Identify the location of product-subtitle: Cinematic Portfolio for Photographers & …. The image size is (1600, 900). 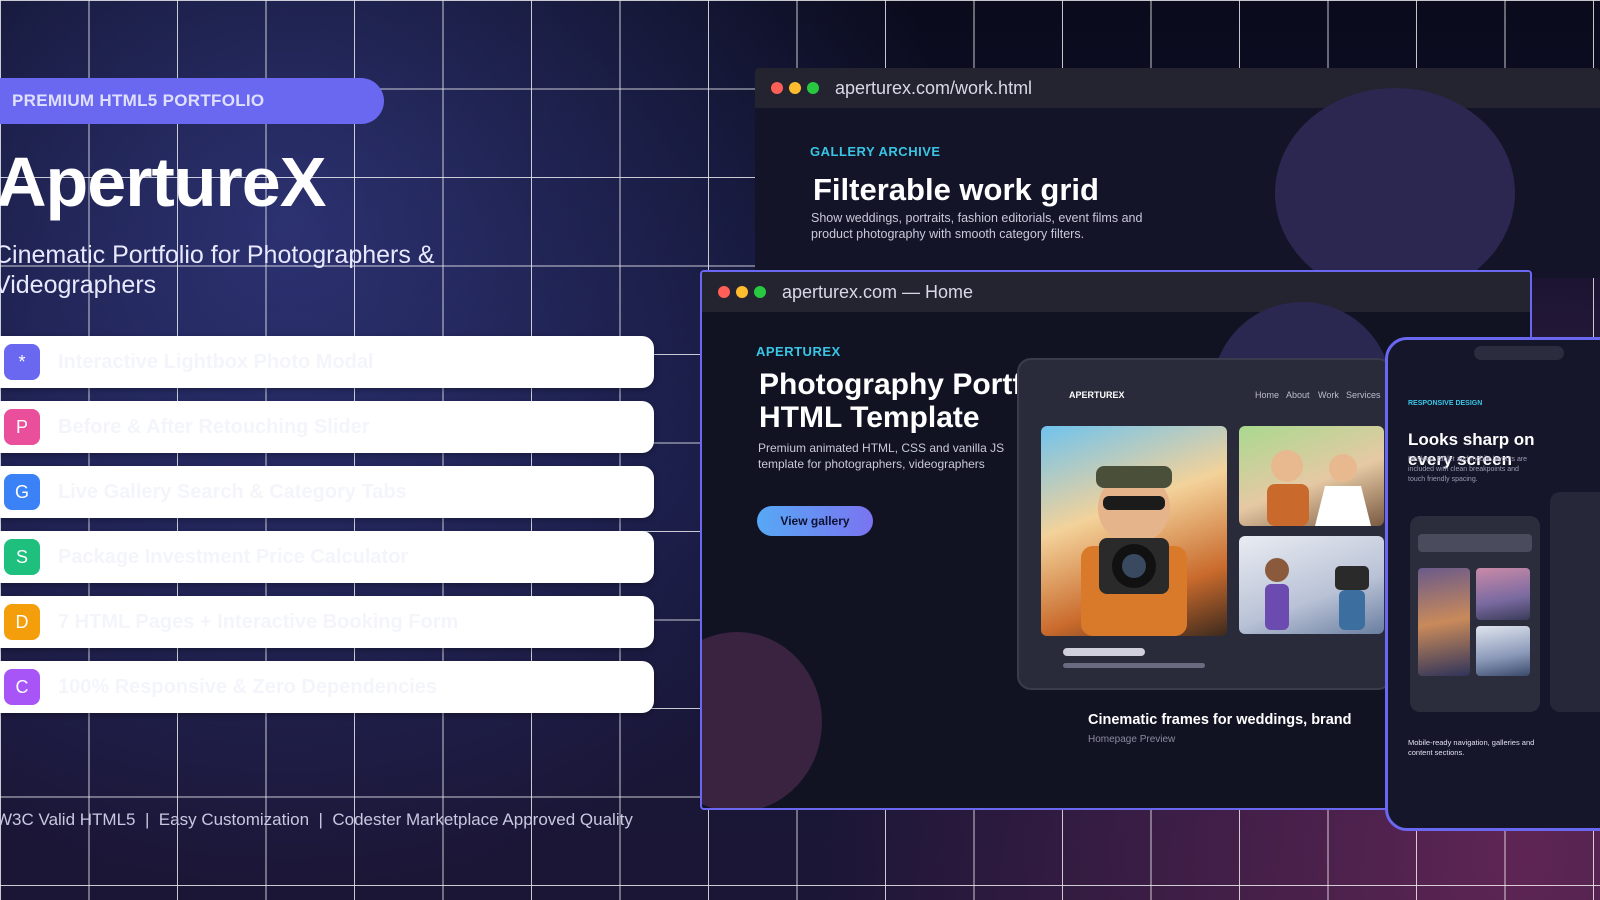
(217, 270).